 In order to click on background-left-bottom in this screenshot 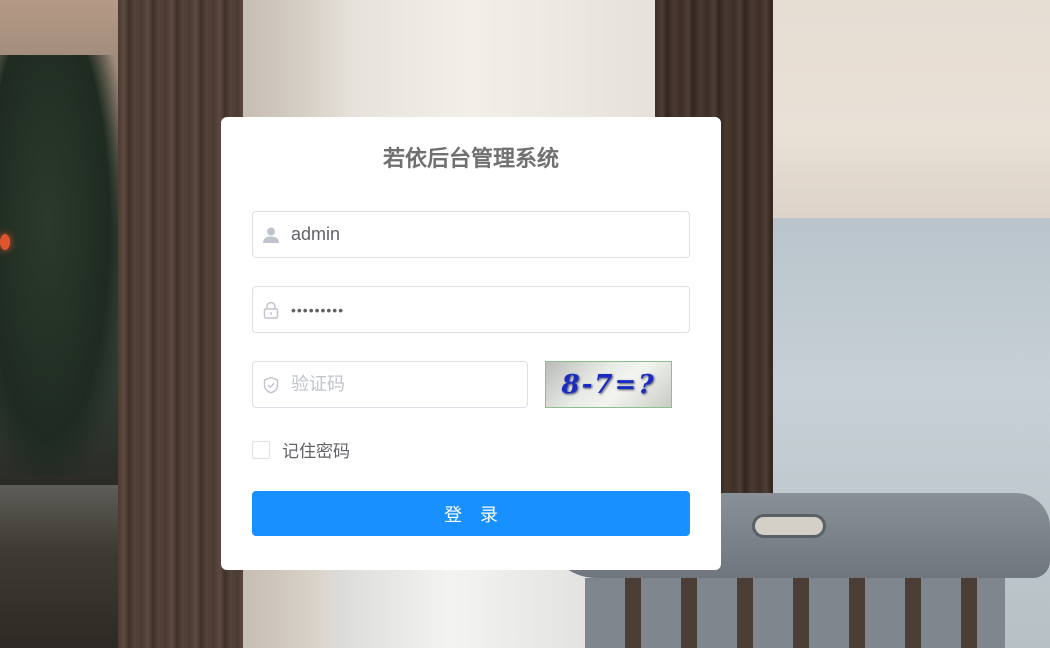, I will do `click(59, 566)`.